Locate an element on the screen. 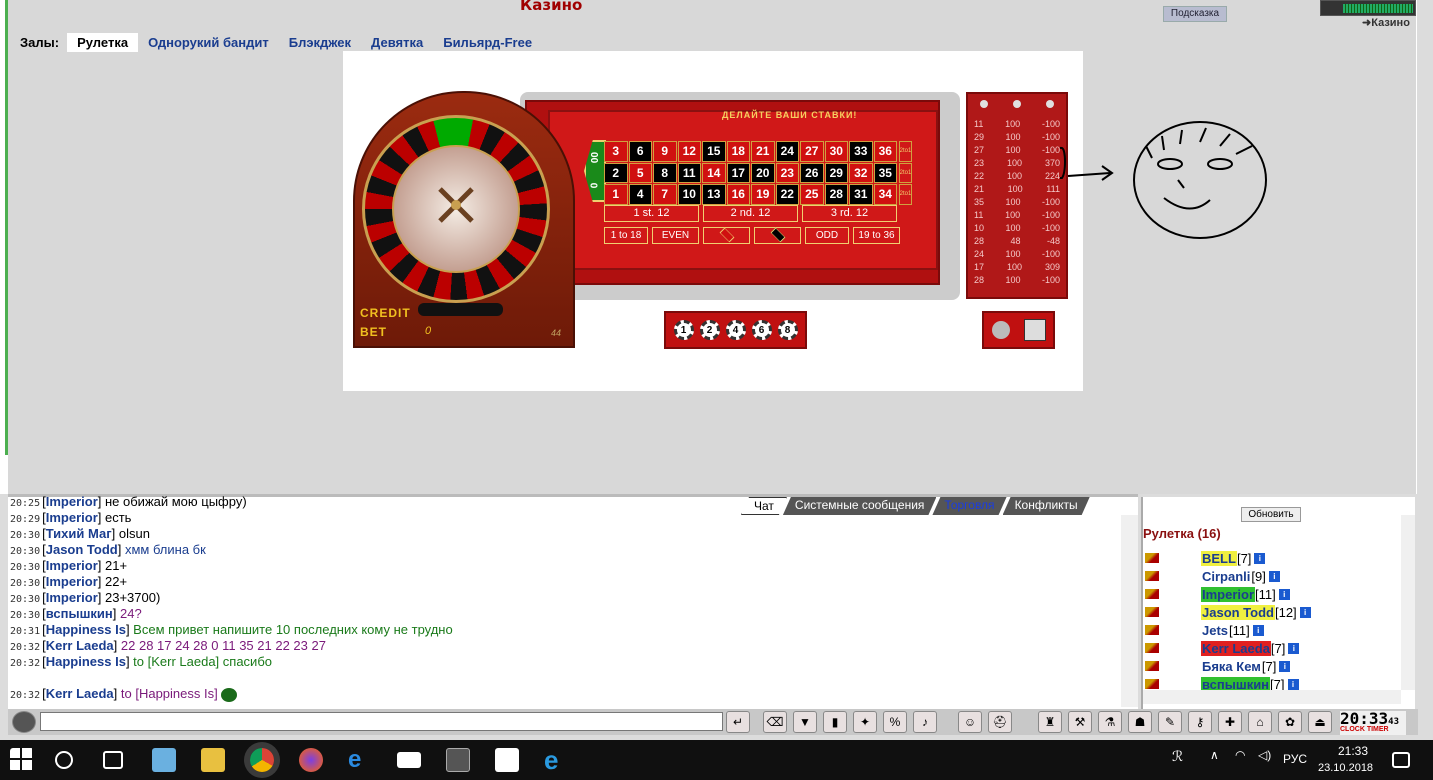 The image size is (1433, 780). low-bet: 1 to 18 is located at coordinates (626, 235).